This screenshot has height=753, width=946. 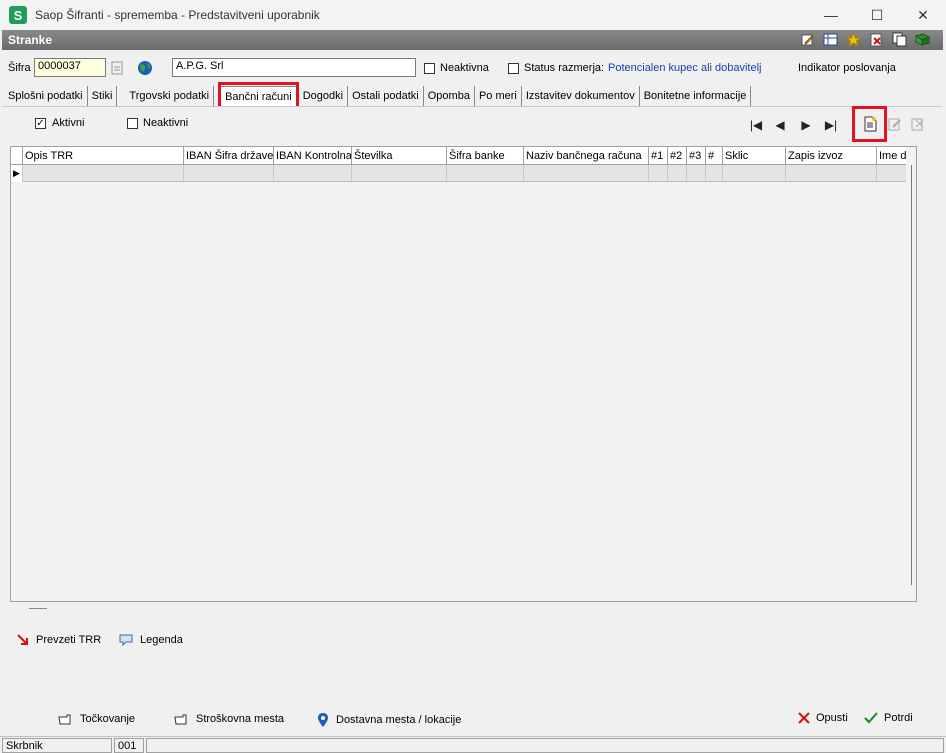 I want to click on opusti-button: Opusti, so click(x=823, y=718).